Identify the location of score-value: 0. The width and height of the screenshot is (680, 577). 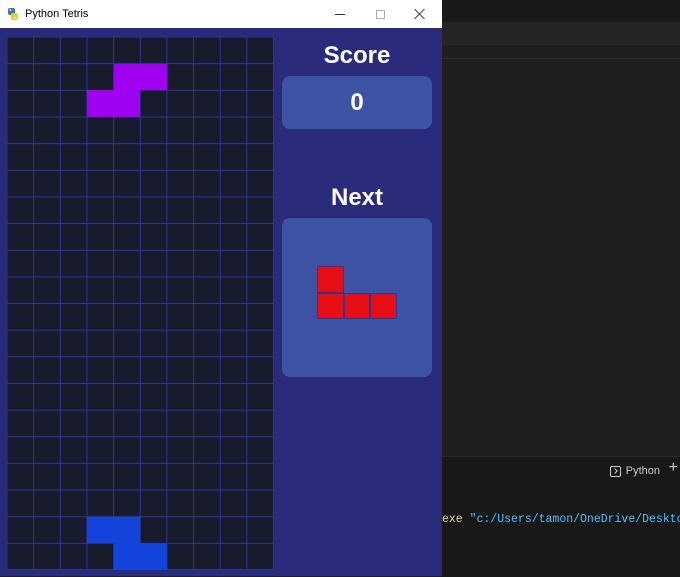
(357, 102).